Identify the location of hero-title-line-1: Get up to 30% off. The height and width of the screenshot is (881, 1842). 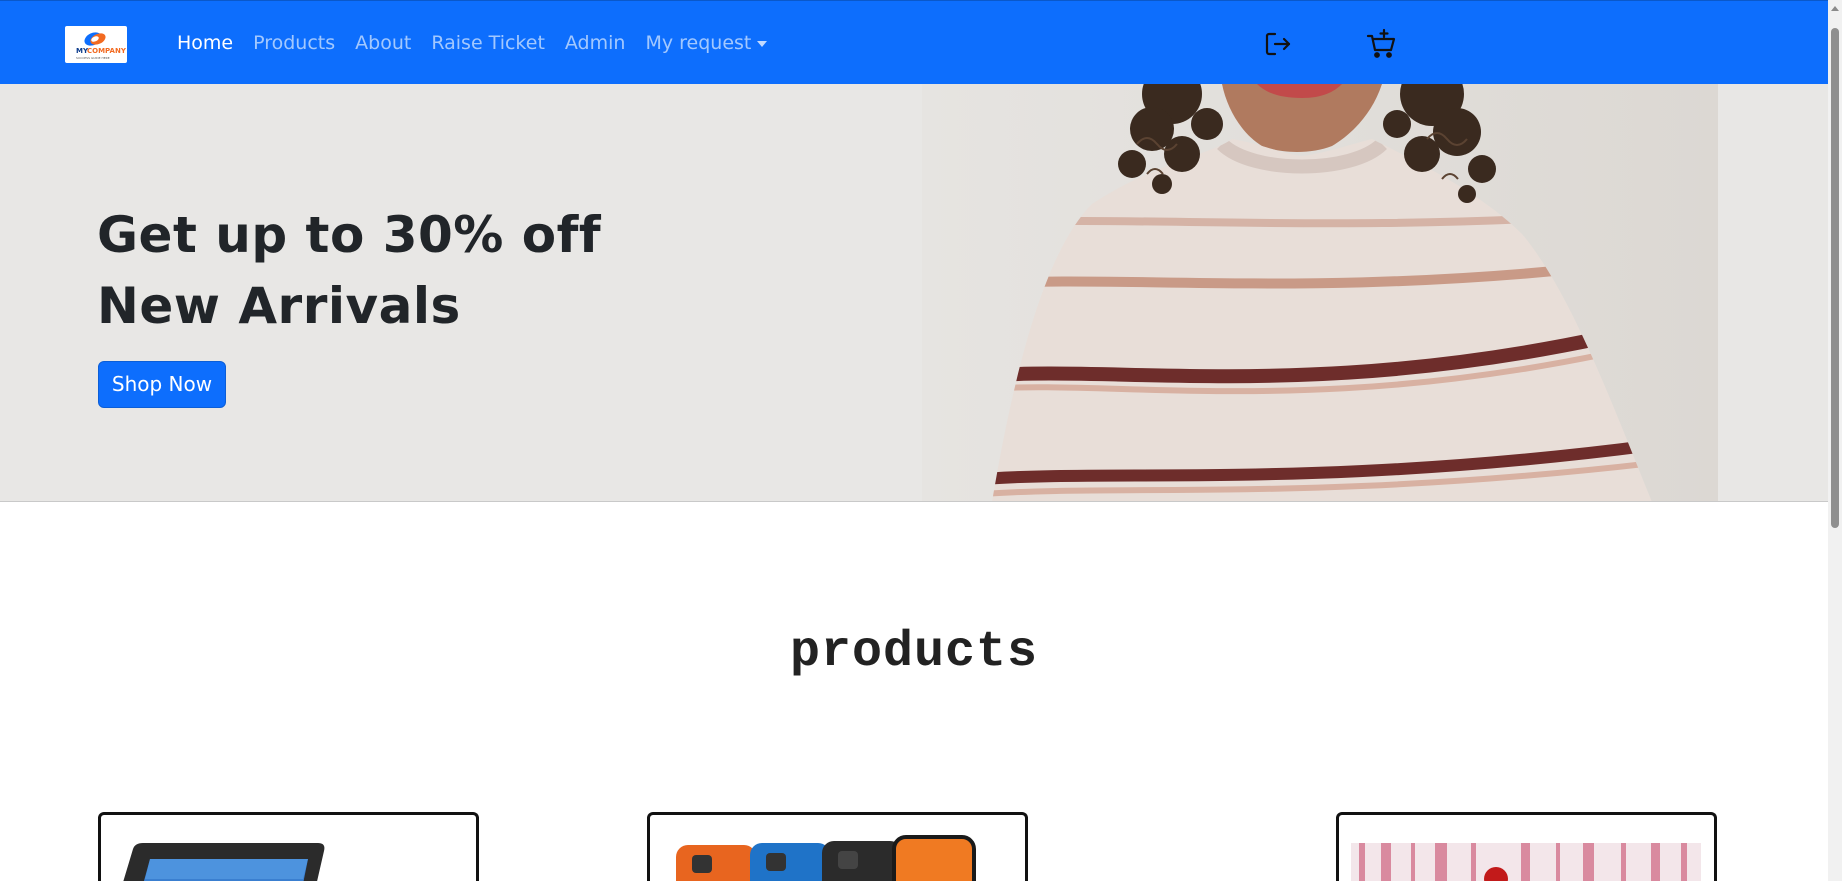
(349, 235).